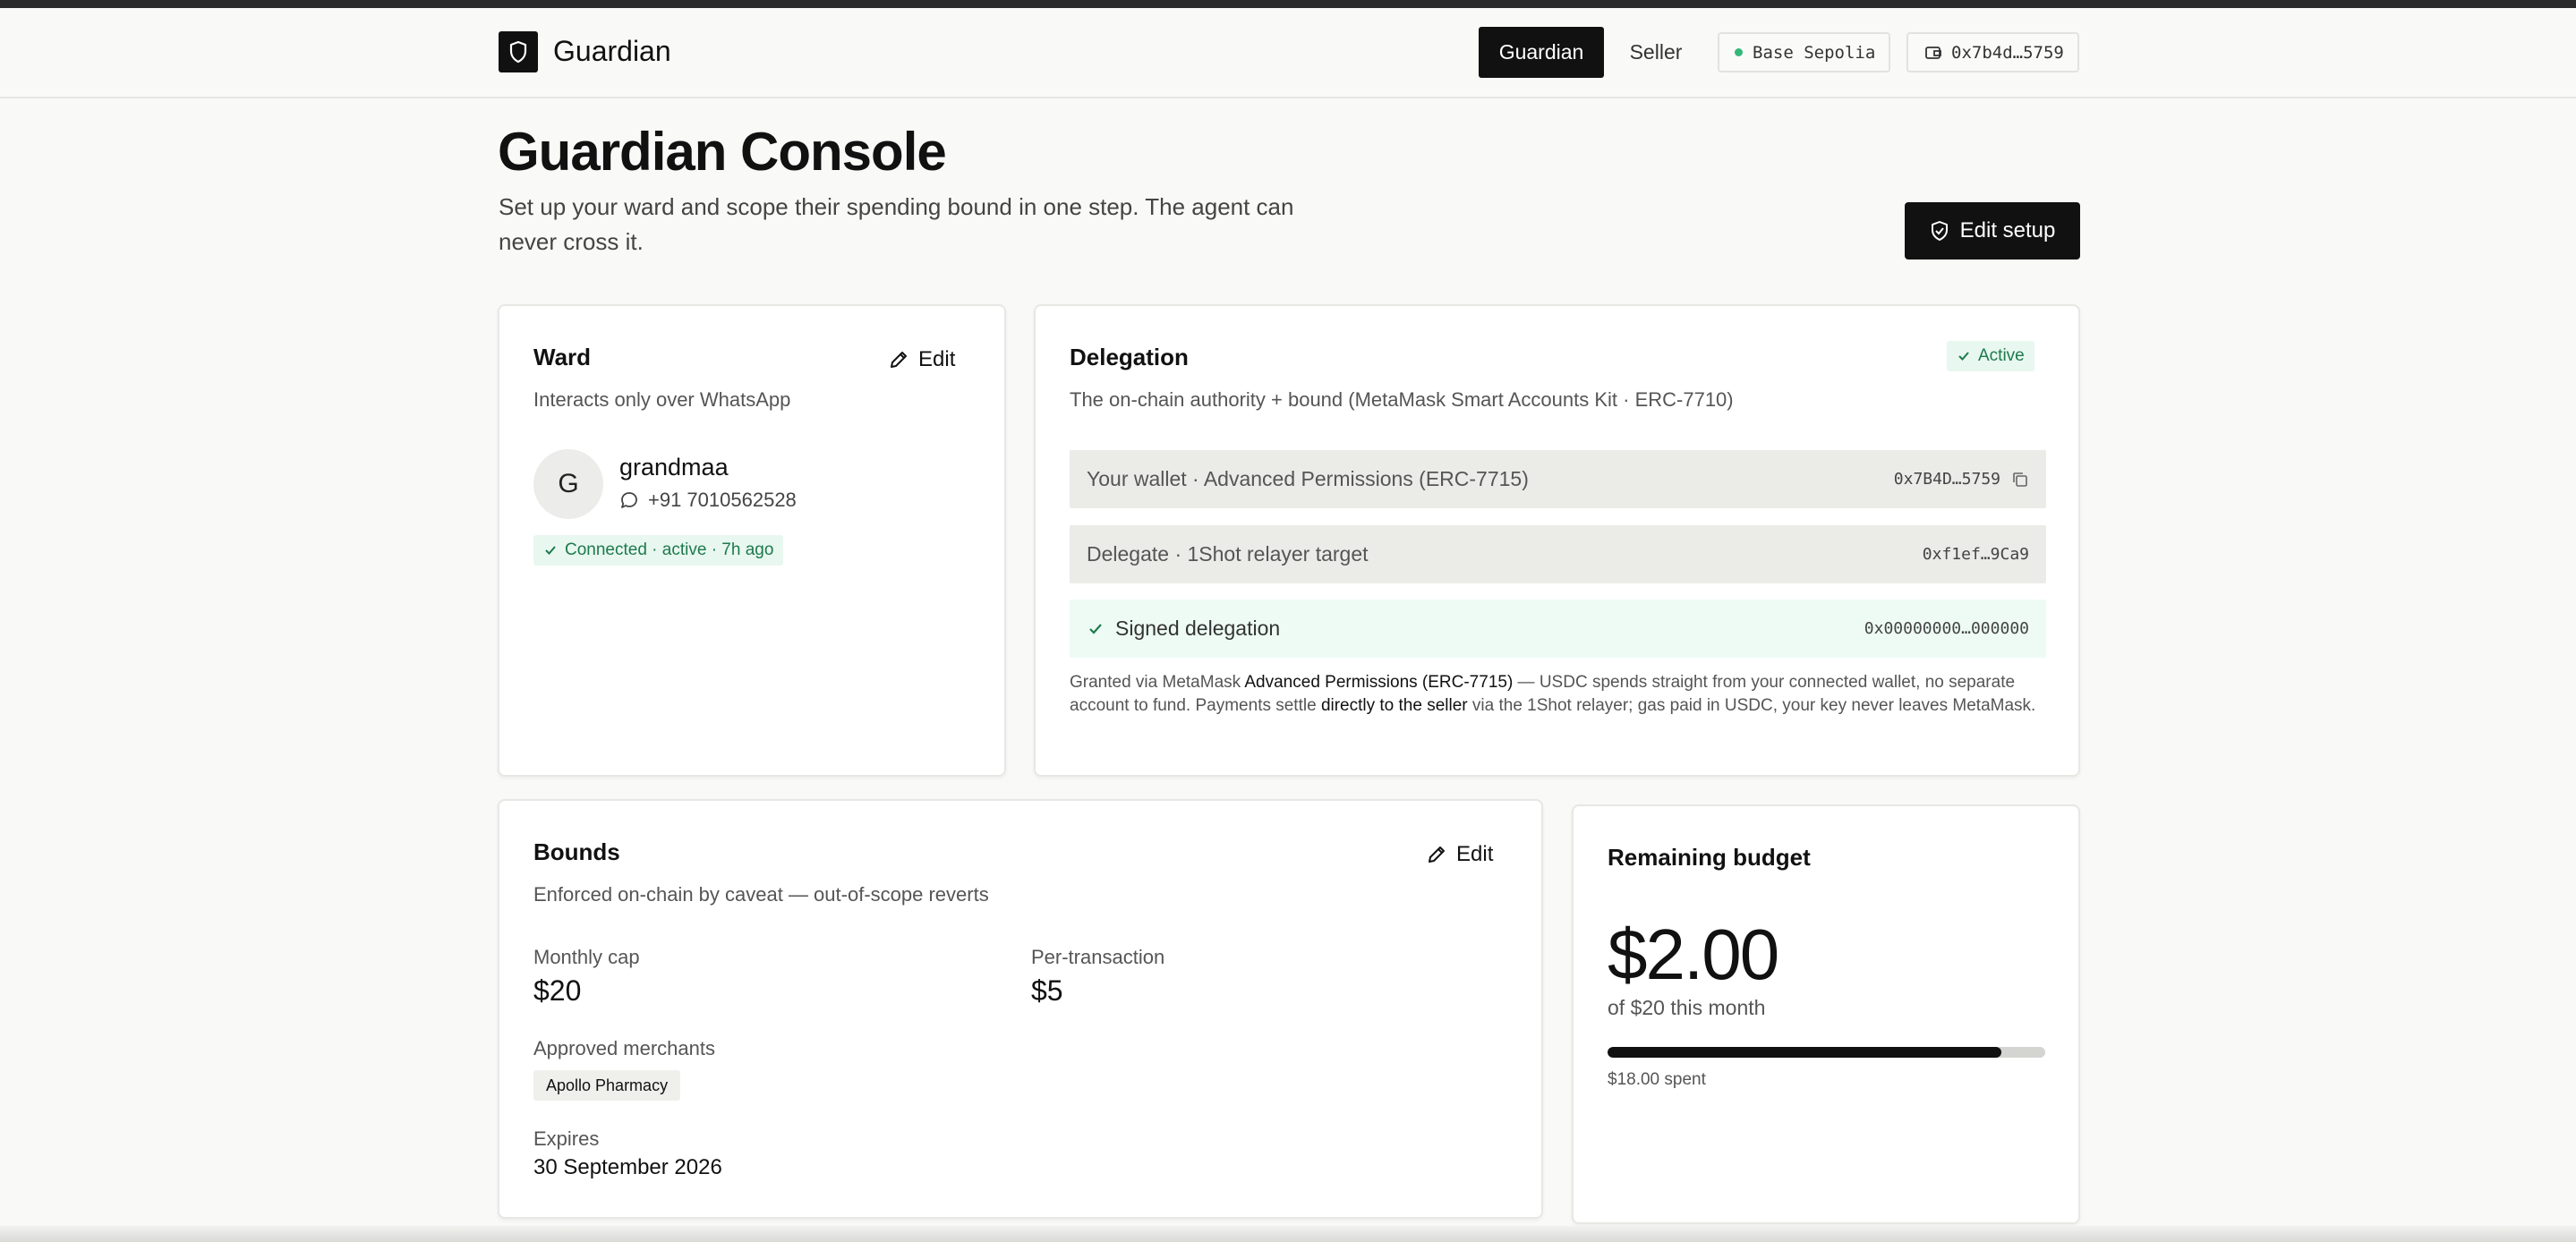 The image size is (2576, 1242). I want to click on ward-subtitle: Interacts only over WhatsApp, so click(662, 400).